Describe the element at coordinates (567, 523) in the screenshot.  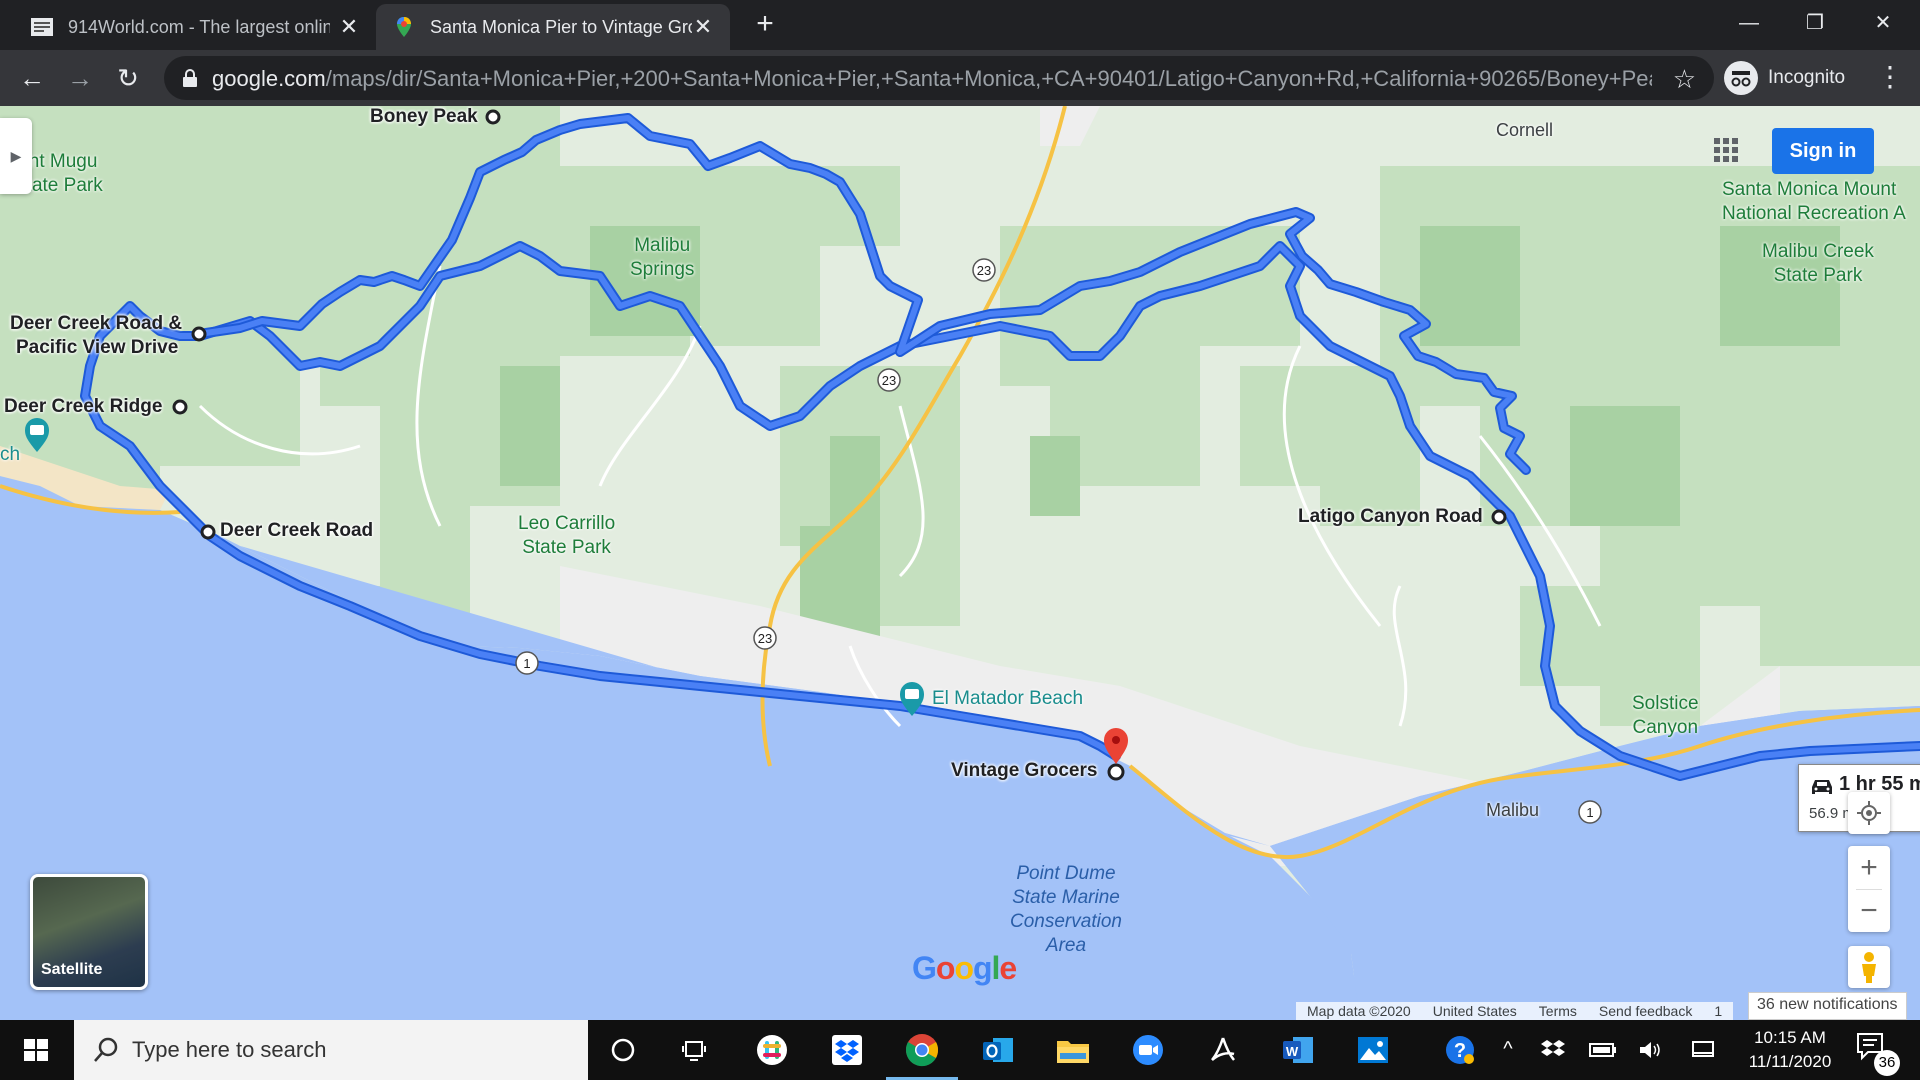
I see `park-label-line: Leo Carrillo` at that location.